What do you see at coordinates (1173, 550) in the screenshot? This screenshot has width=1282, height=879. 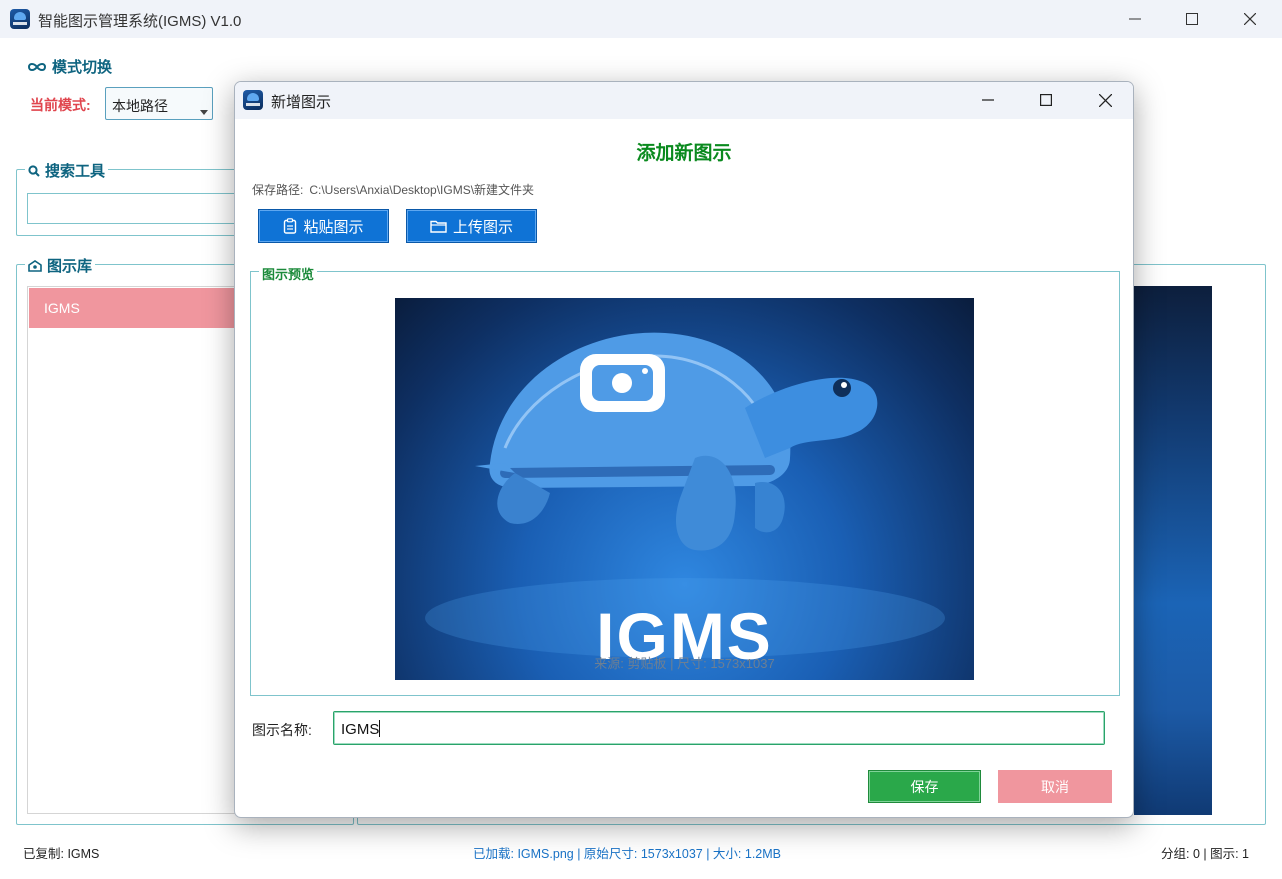 I see `main-image-preview` at bounding box center [1173, 550].